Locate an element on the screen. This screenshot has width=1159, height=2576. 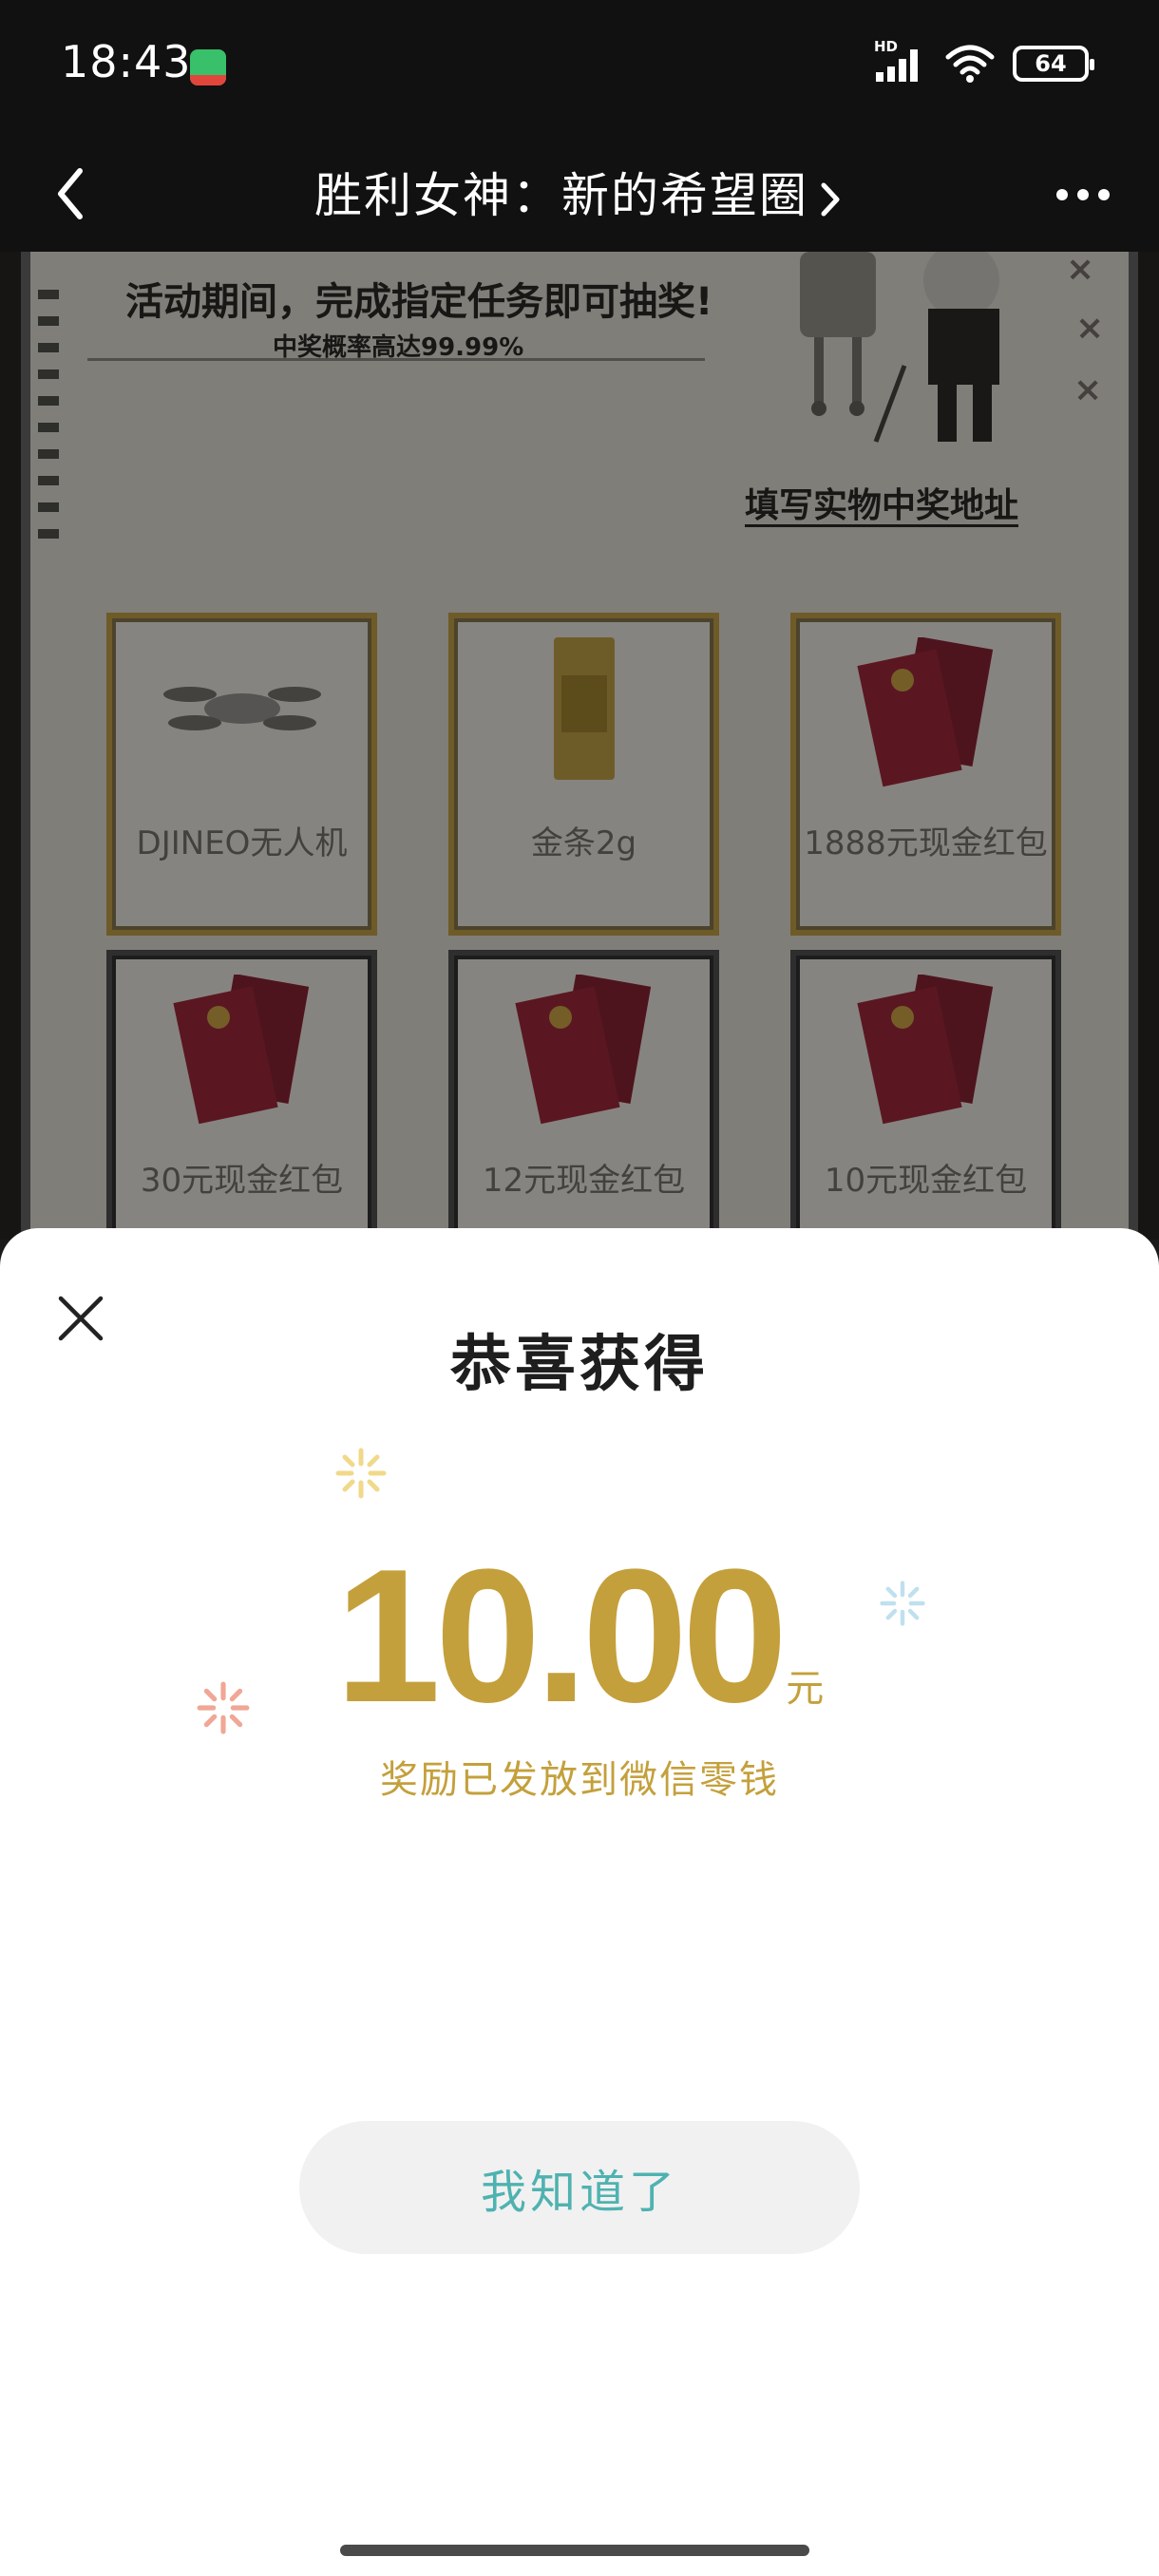
reward-note: 奖励已发放到微信零钱 is located at coordinates (579, 1780).